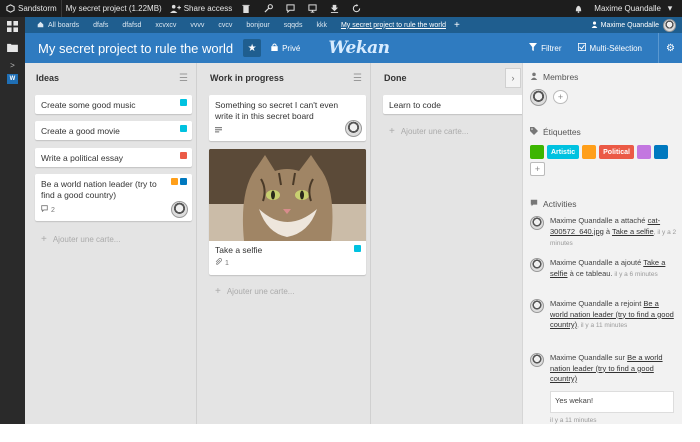 Image resolution: width=700 pixels, height=442 pixels. Describe the element at coordinates (609, 48) in the screenshot. I see `multiselect-button: Multi-Sélection` at that location.